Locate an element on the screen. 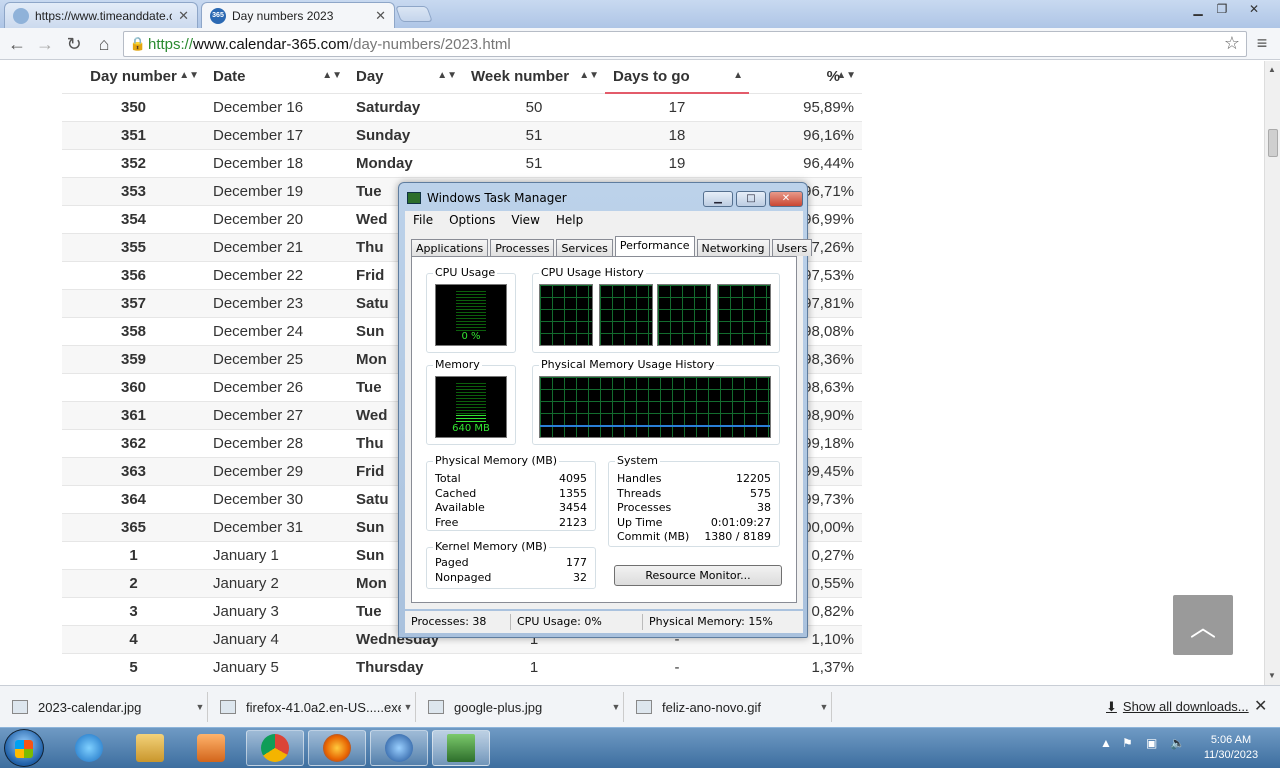 This screenshot has height=768, width=1280. system-row: Handles 12205 is located at coordinates (694, 479).